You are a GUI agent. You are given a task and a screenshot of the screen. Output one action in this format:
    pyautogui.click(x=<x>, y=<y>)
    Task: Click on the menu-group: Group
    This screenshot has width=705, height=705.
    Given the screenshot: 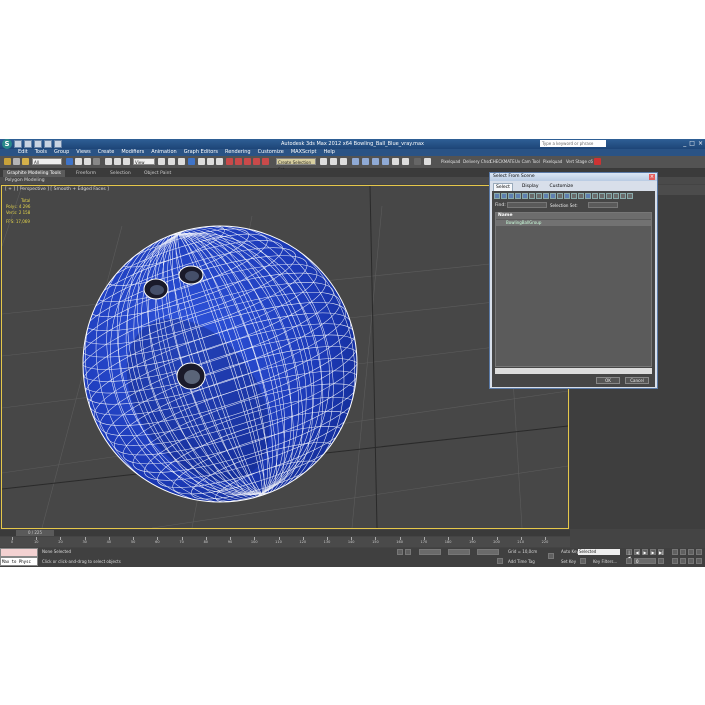 What is the action you would take?
    pyautogui.click(x=61, y=152)
    